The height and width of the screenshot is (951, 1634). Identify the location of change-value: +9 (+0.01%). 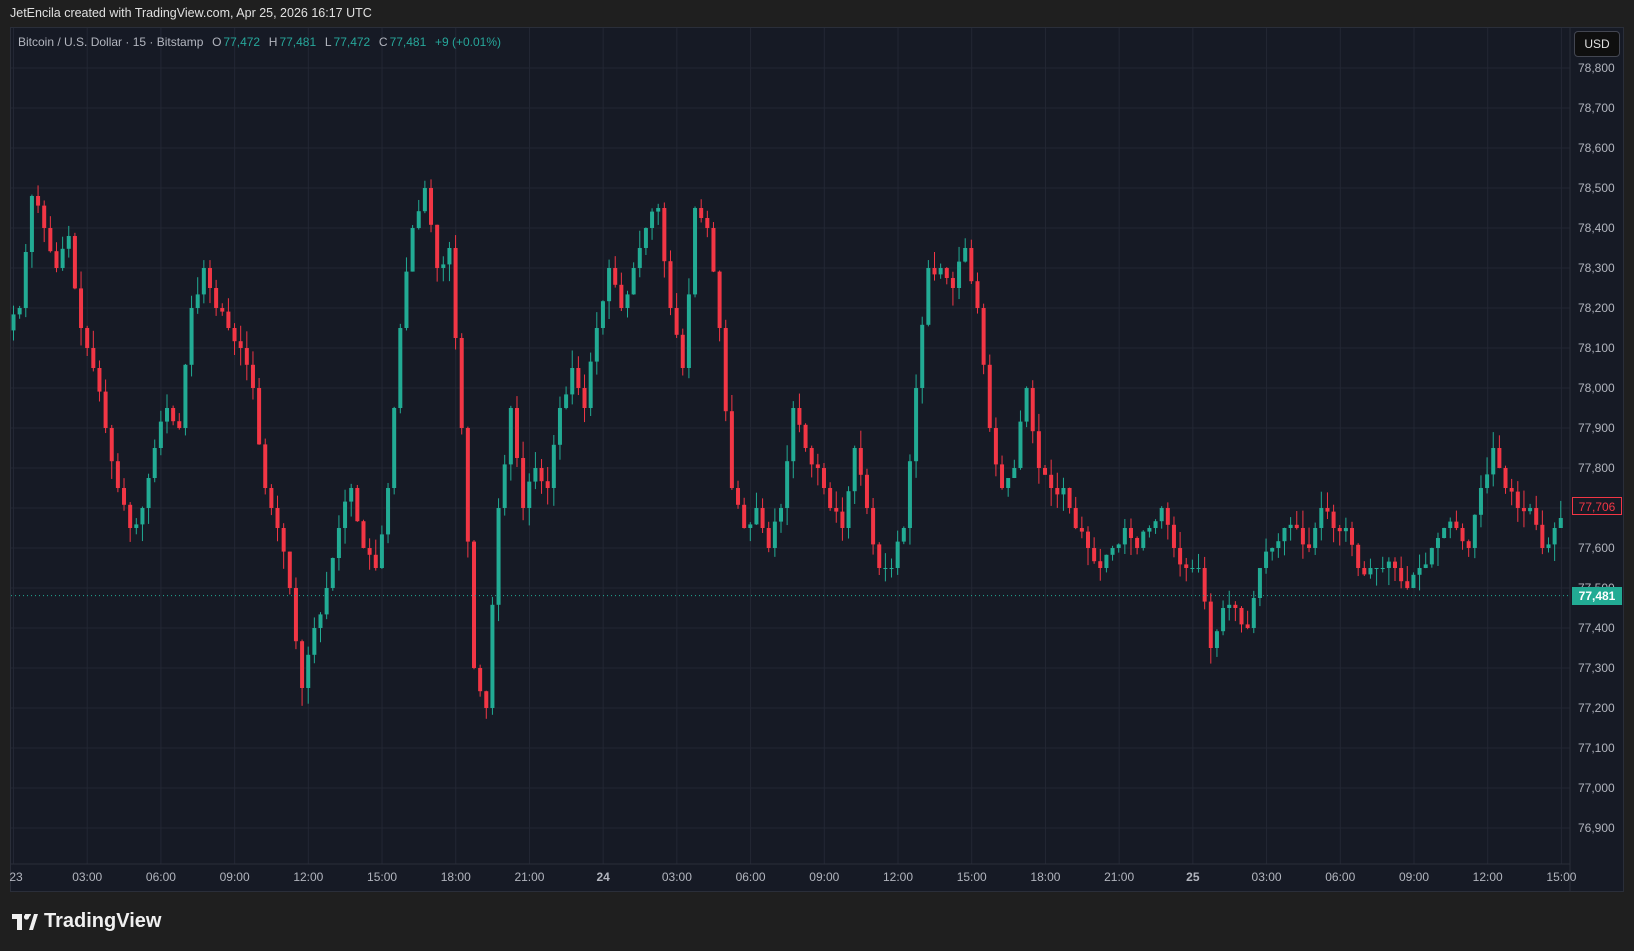
(467, 42).